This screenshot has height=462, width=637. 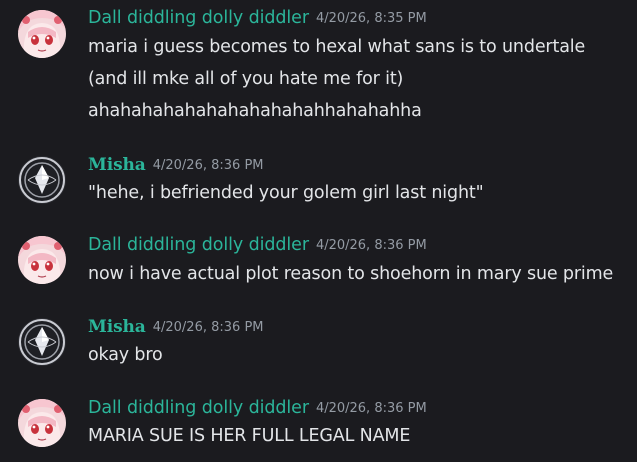 I want to click on message-text: (and ill mke all of you hate me for it), so click(x=246, y=79).